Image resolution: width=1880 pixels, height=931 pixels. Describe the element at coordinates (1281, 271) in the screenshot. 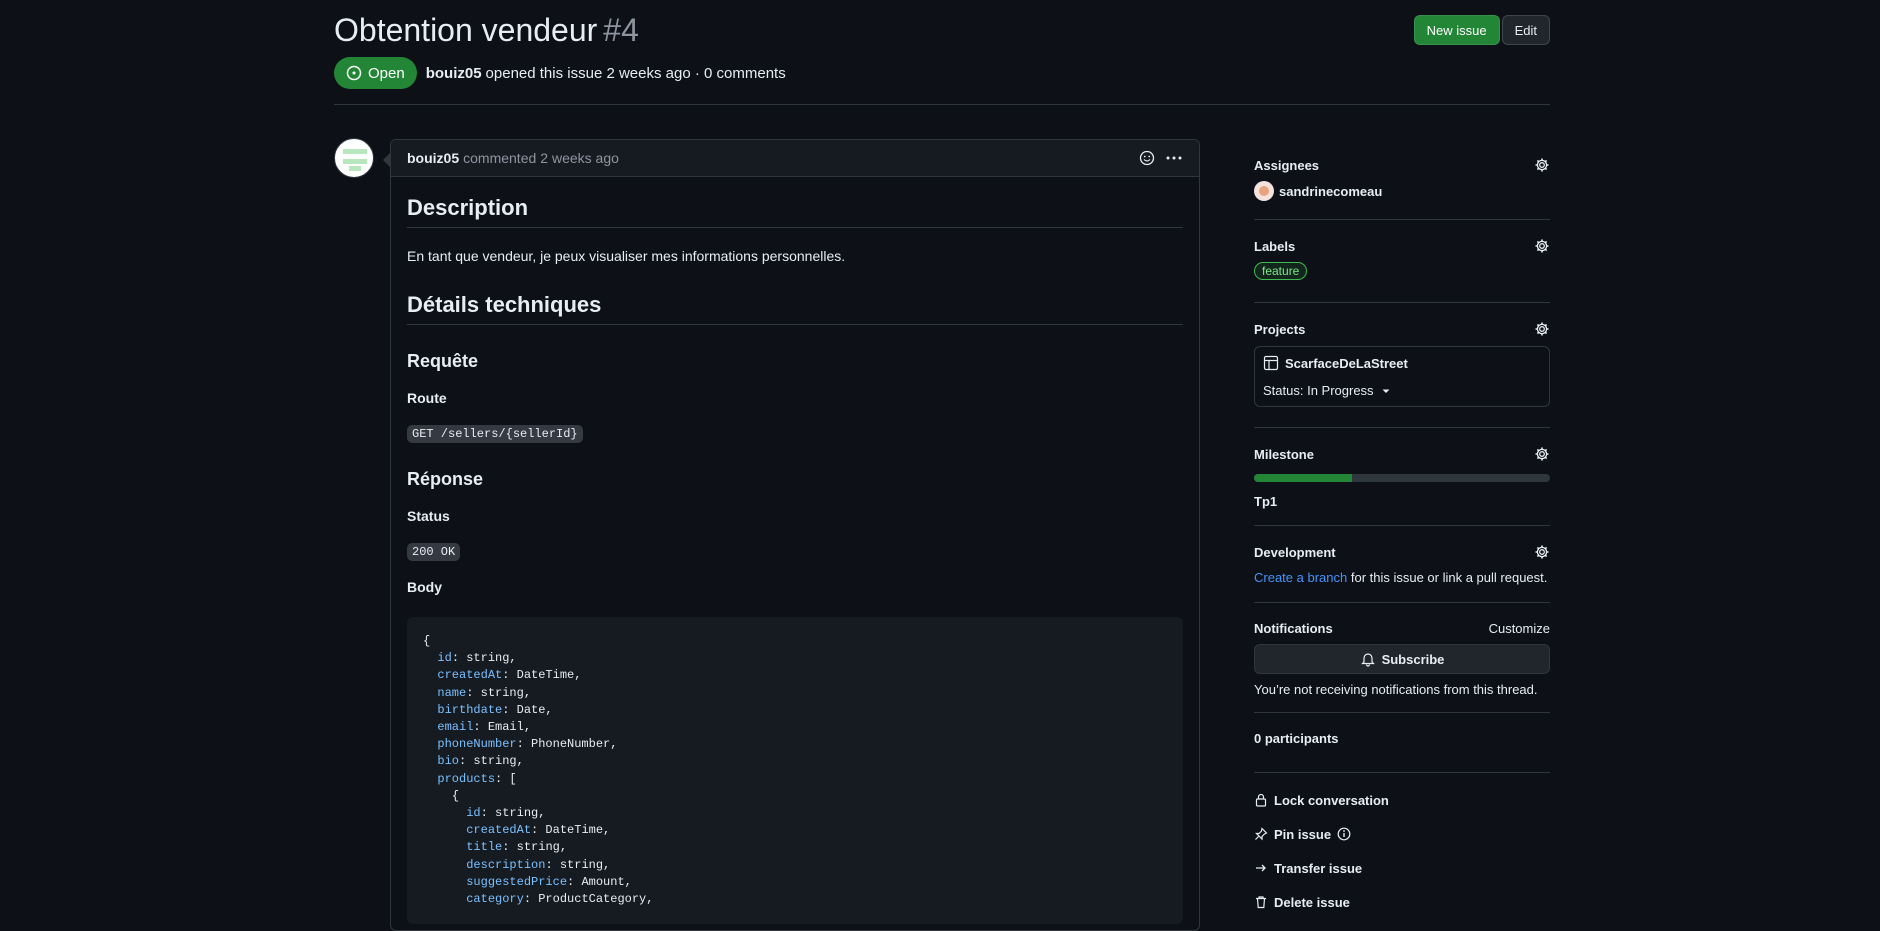

I see `label-feature: feature` at that location.